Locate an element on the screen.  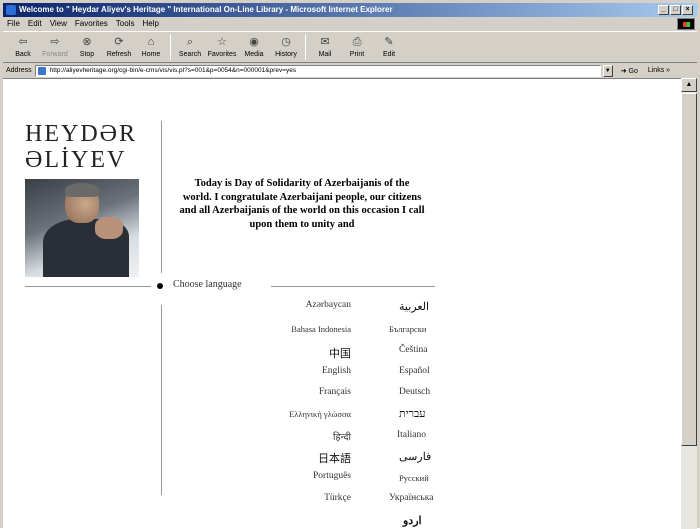
language-link-hebrew: עברית is located at coordinates (412, 414).